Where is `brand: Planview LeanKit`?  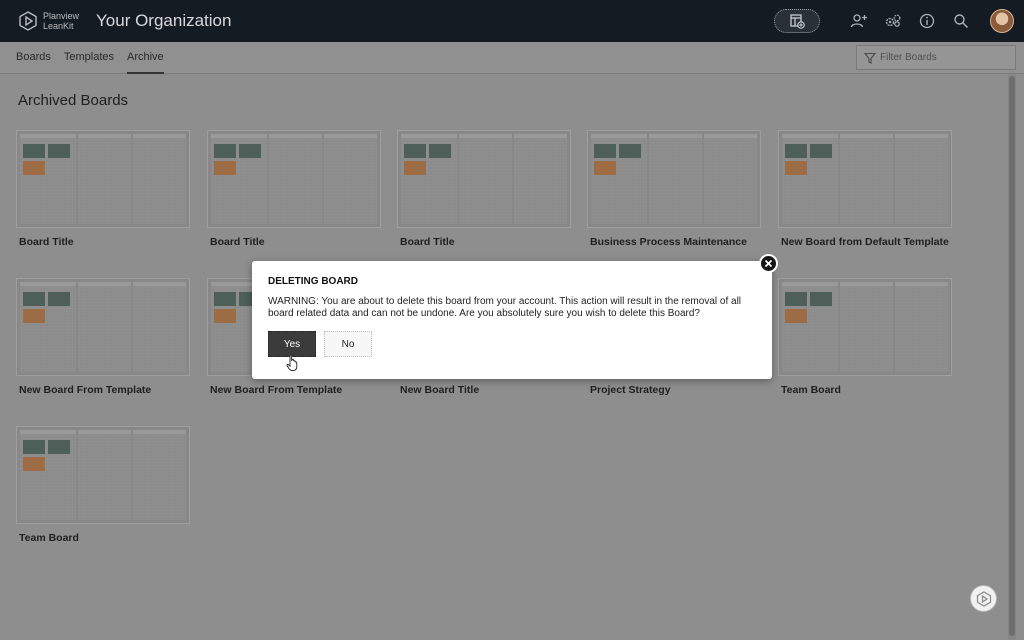
brand: Planview LeanKit is located at coordinates (54, 21).